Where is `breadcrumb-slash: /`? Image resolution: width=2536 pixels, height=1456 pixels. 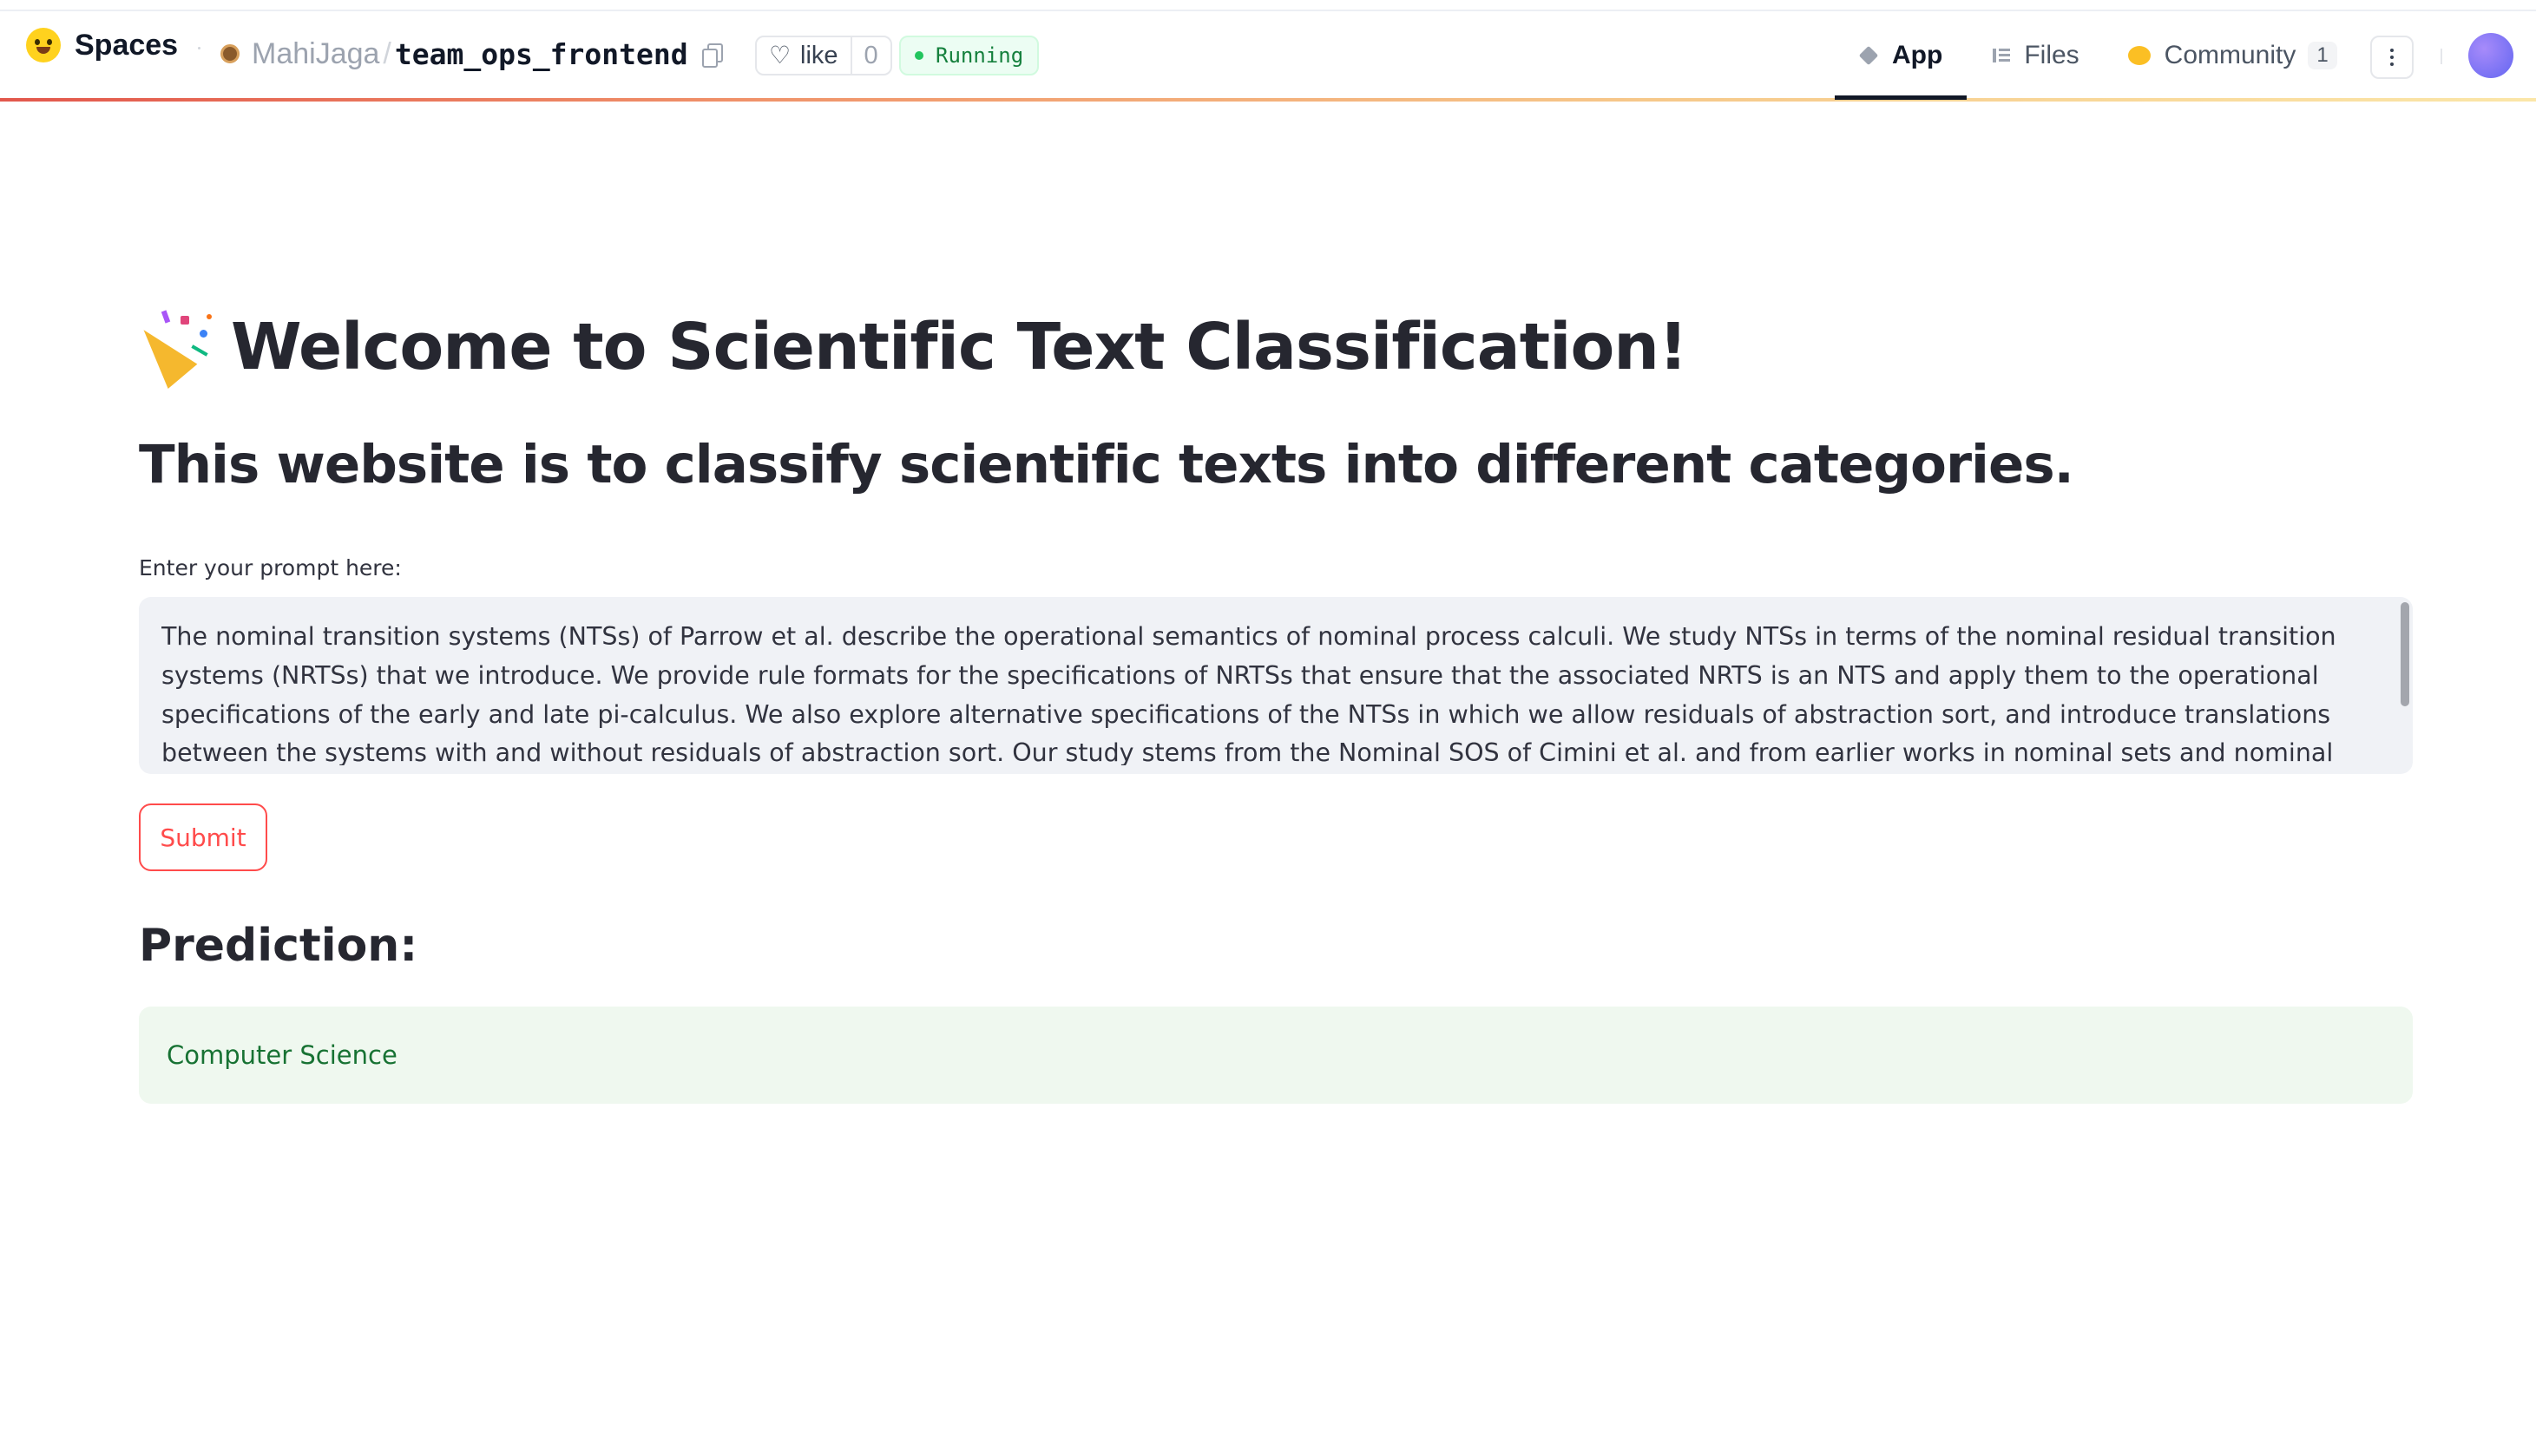 breadcrumb-slash: / is located at coordinates (387, 53).